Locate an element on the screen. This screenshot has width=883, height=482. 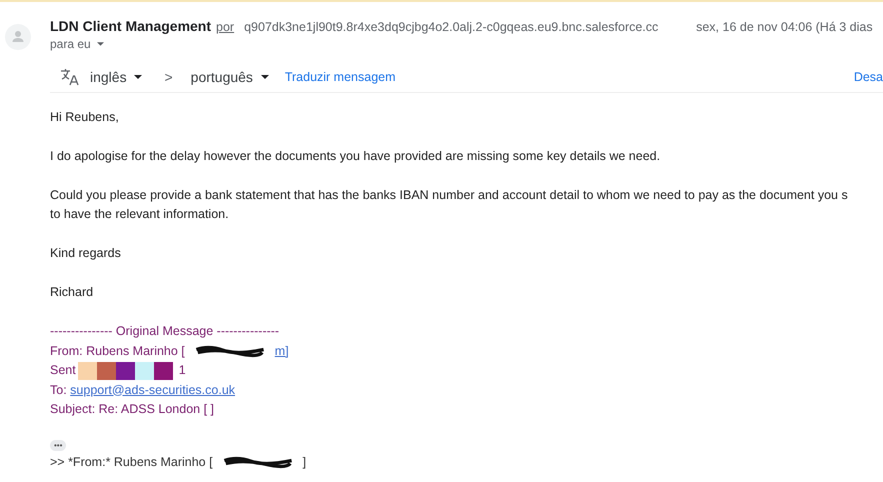
message-paragraph: Kind regards is located at coordinates (86, 253).